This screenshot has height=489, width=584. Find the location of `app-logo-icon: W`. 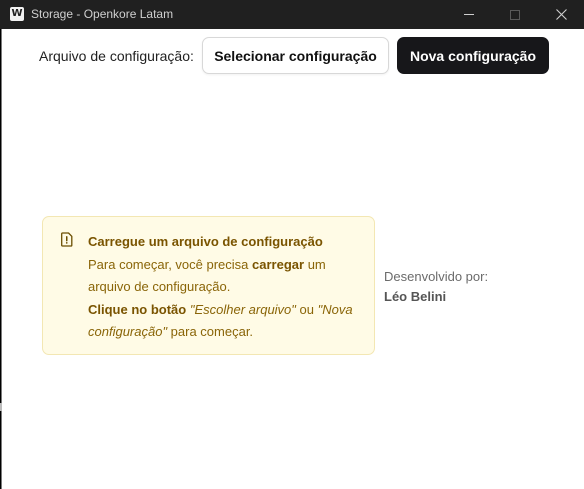

app-logo-icon: W is located at coordinates (17, 14).